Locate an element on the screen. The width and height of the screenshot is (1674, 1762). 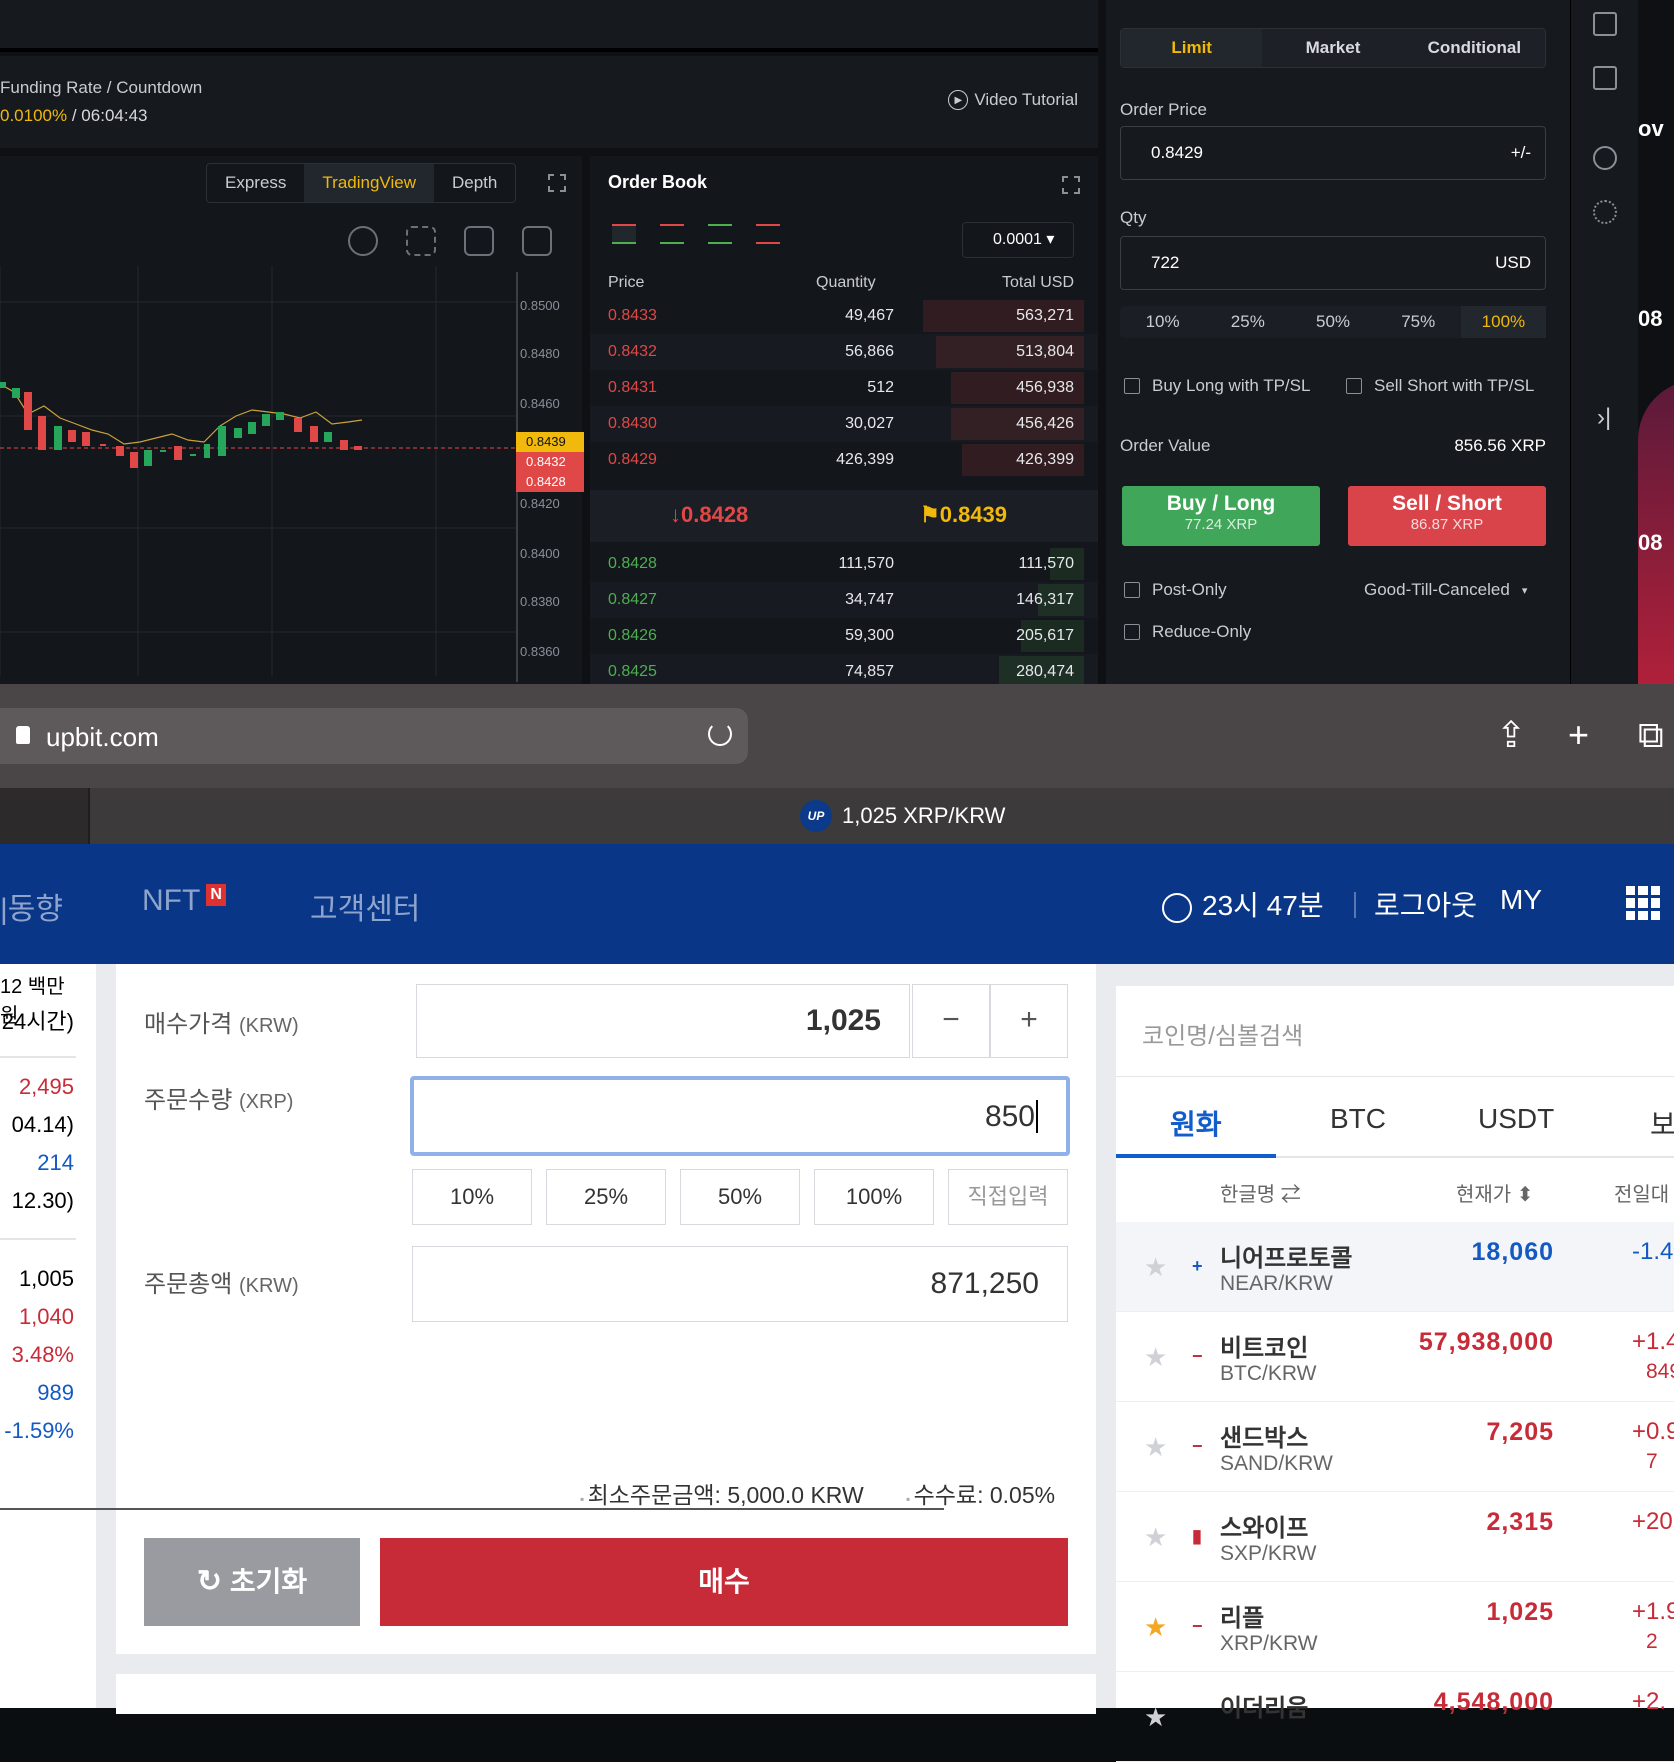
indicator-icon is located at coordinates (537, 241).